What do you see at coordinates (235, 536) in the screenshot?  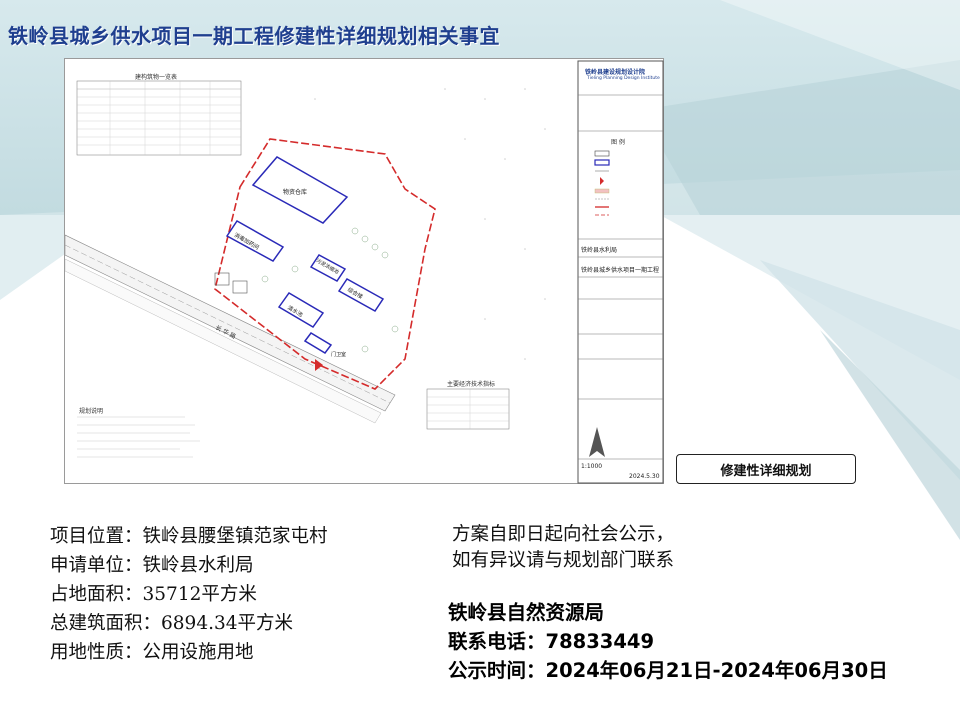 I see `info-value: 铁岭县腰堡镇范家屯村` at bounding box center [235, 536].